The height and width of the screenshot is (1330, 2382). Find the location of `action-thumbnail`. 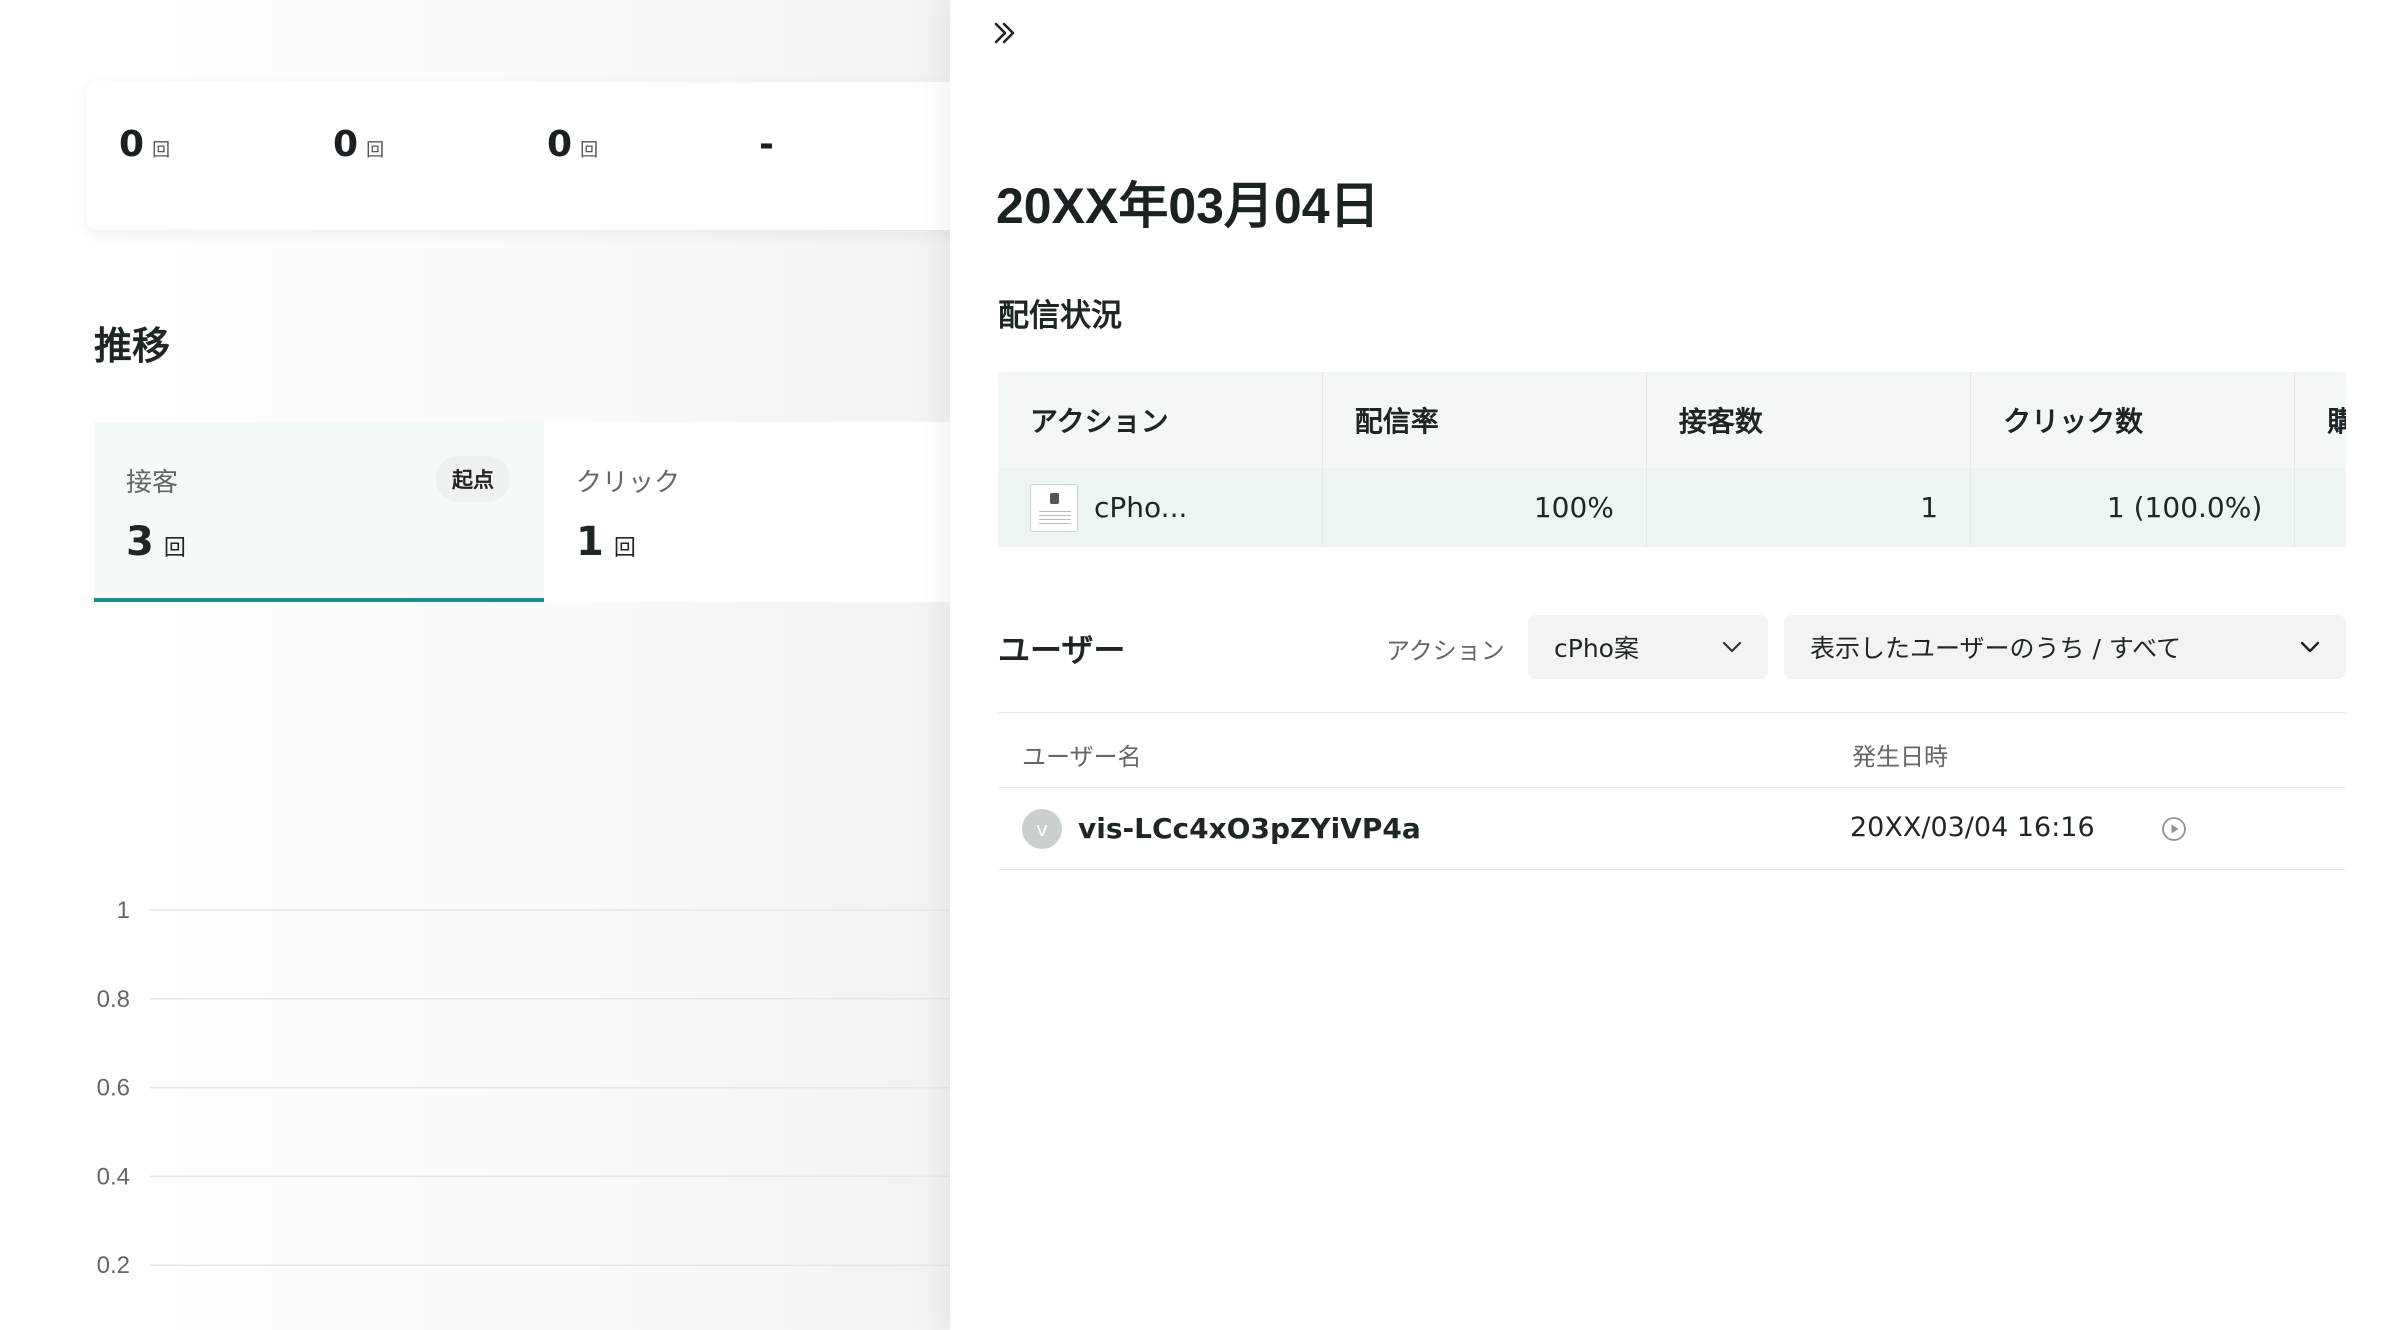

action-thumbnail is located at coordinates (1054, 507).